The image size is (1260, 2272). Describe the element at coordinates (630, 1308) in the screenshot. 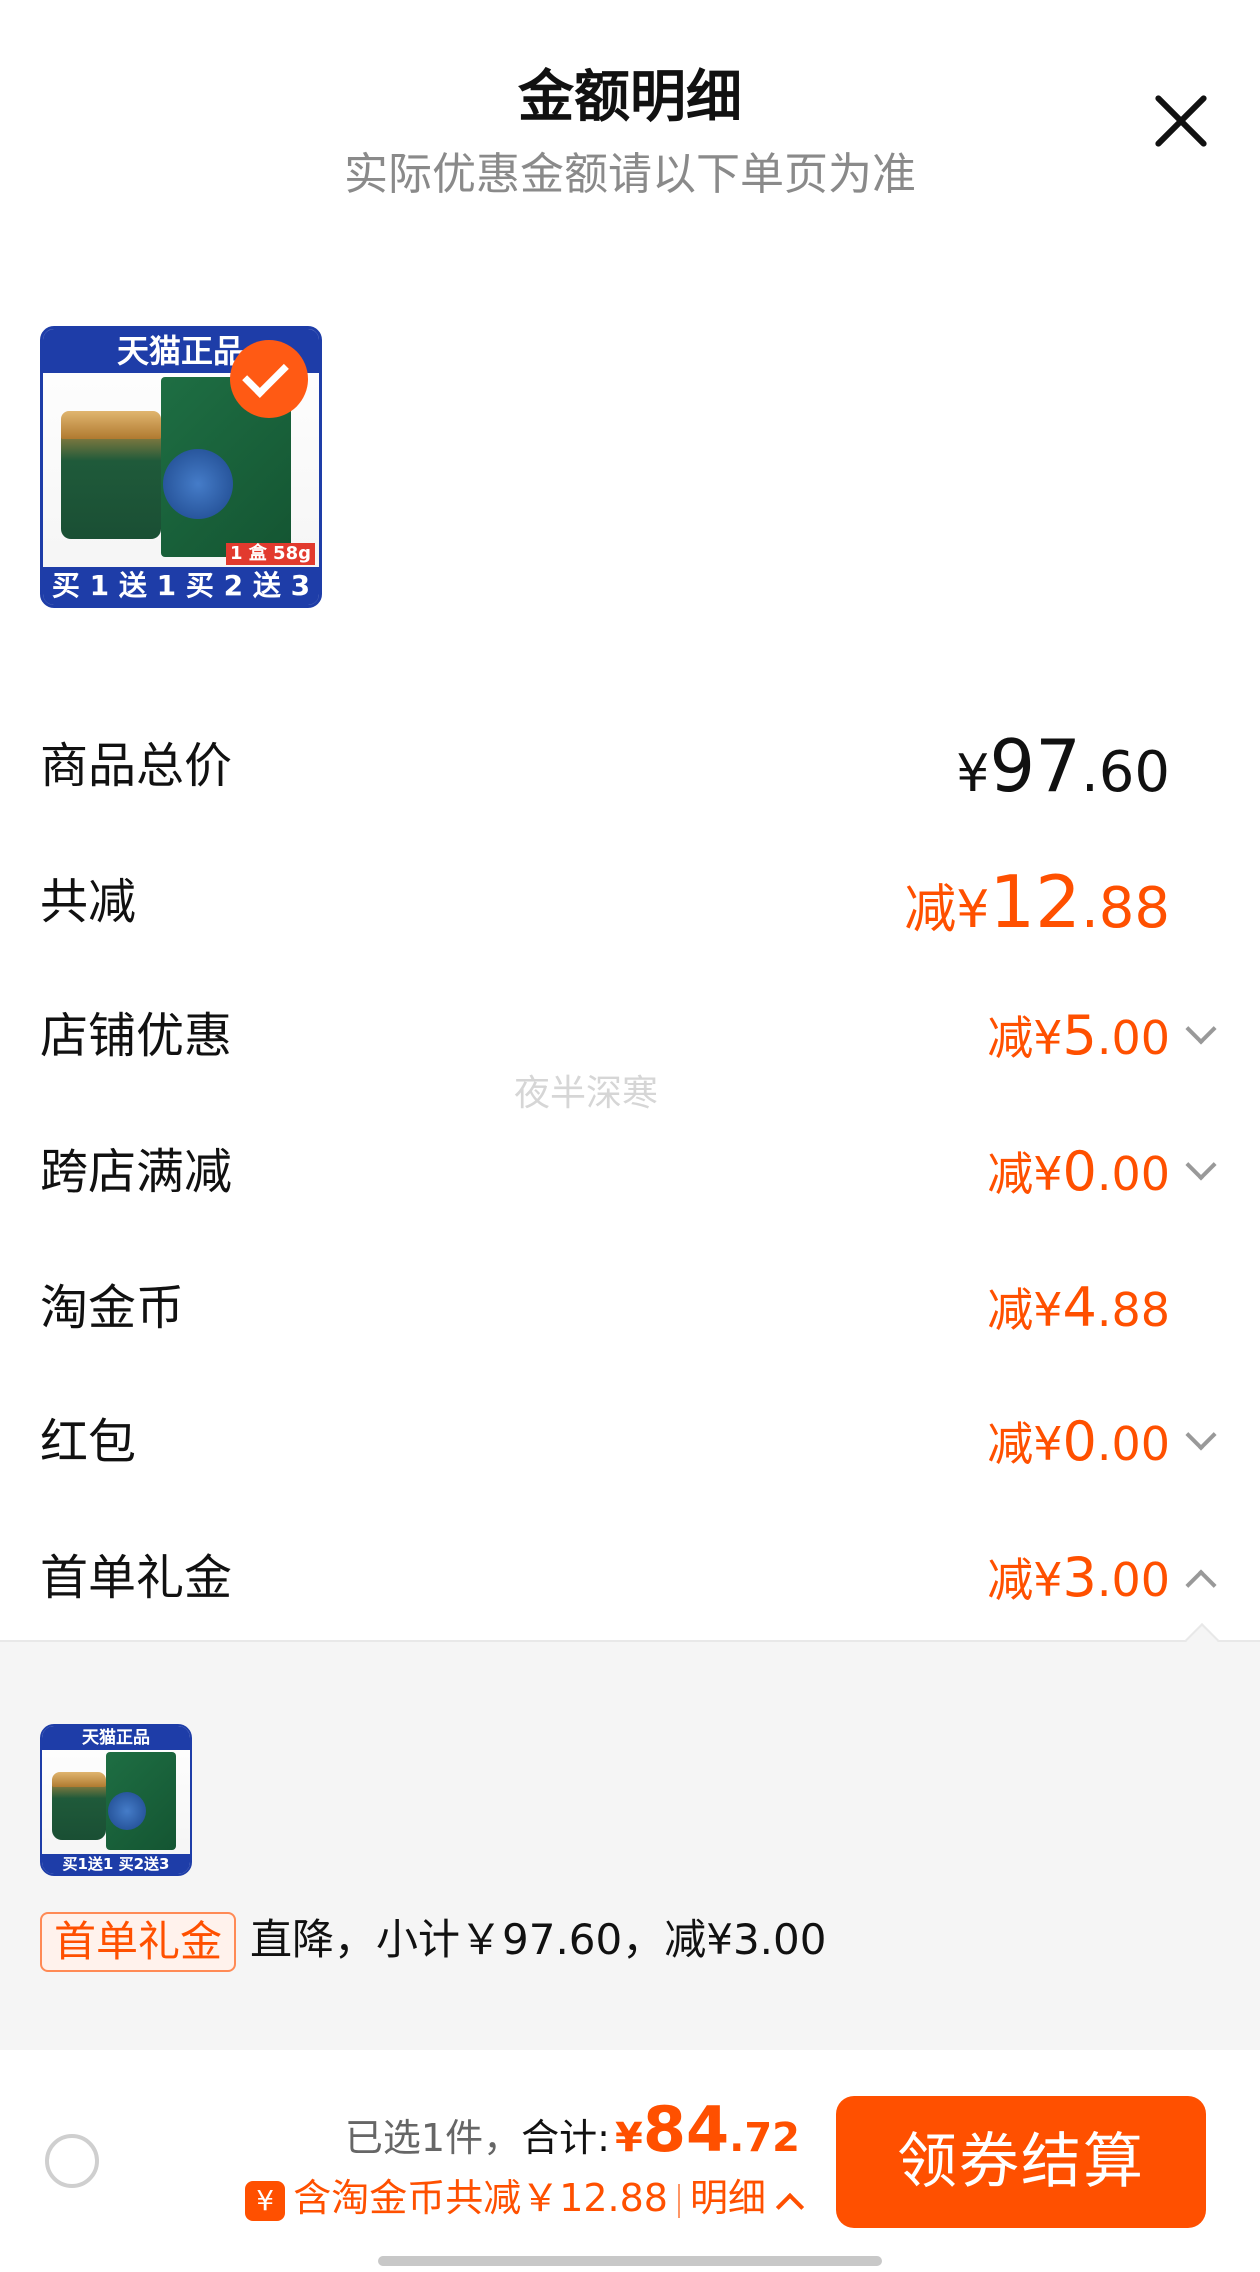

I see `discount-row-taojinbi: 淘金币 减¥4.88` at that location.